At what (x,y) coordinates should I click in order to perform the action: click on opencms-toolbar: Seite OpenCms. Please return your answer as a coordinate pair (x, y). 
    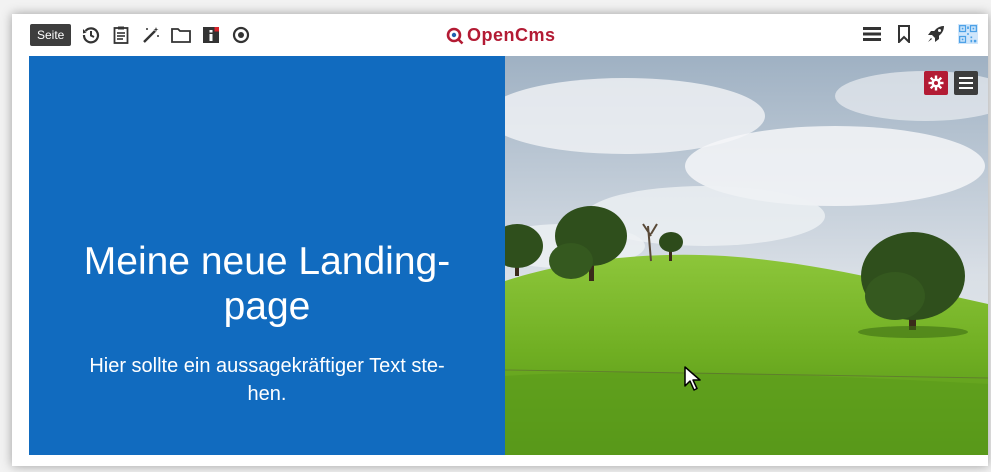
    Looking at the image, I should click on (500, 35).